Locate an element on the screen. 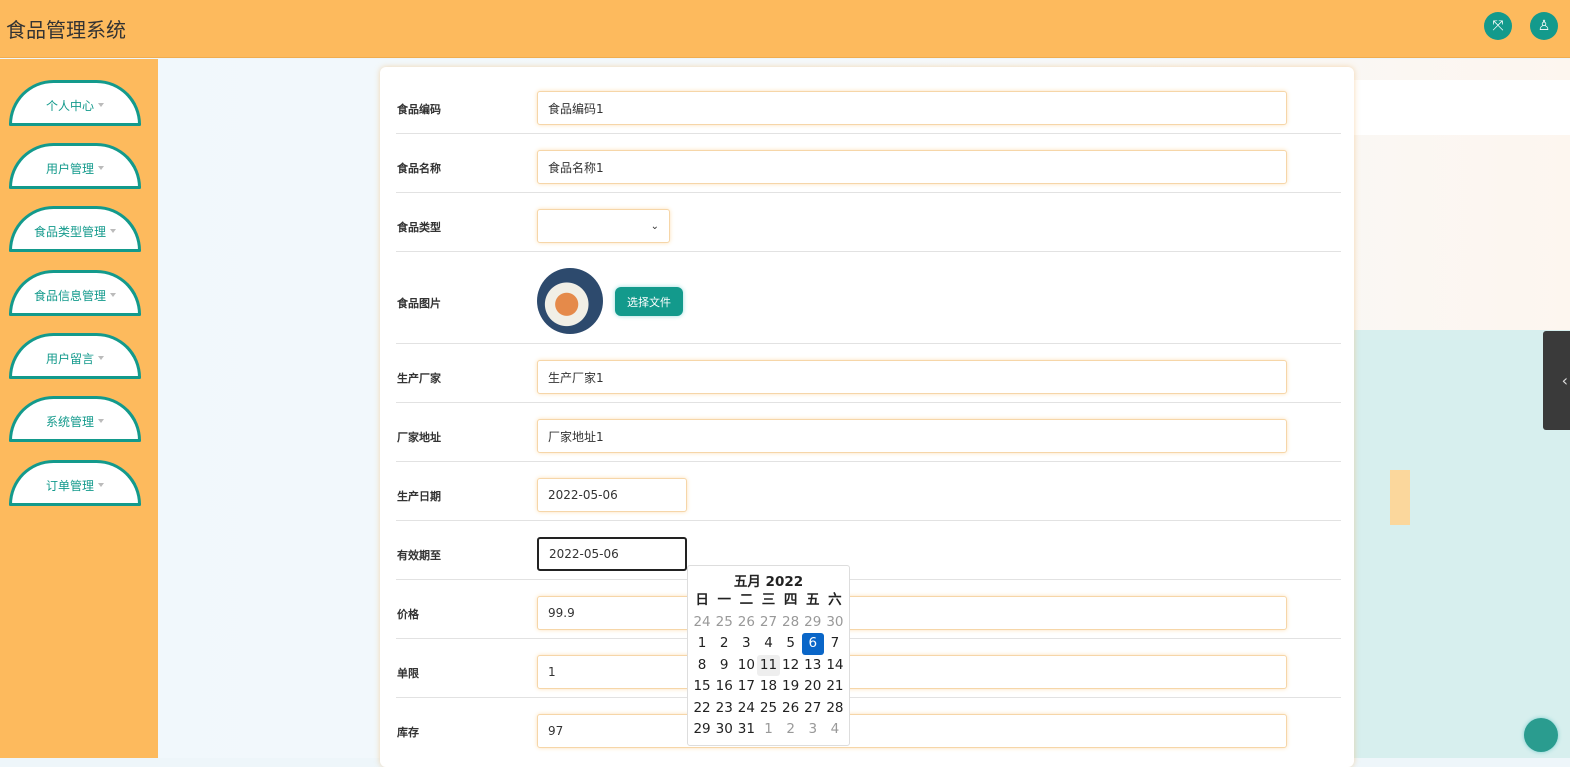 The height and width of the screenshot is (767, 1570). sidebar-item-food-types: 食品类型管理 is located at coordinates (75, 229).